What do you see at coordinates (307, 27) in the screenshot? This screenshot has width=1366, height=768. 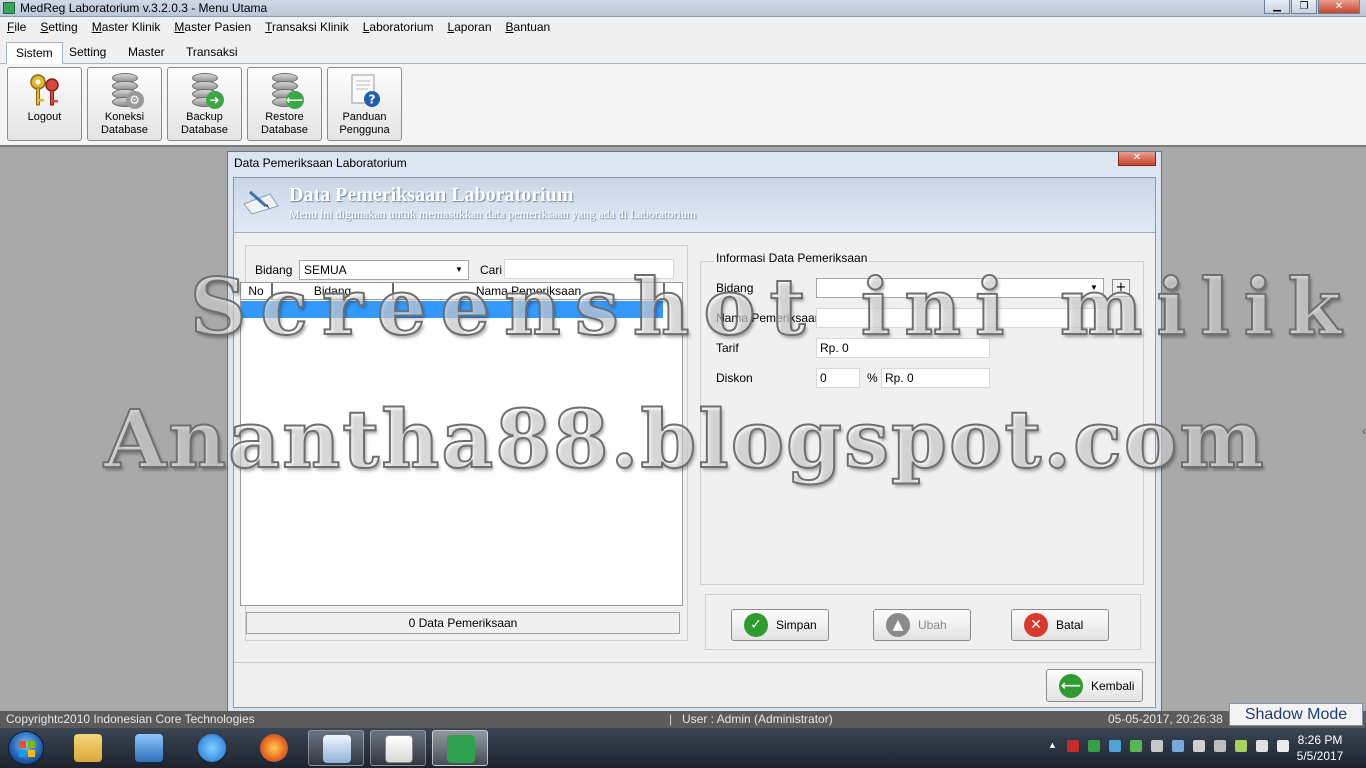 I see `menu-transaksi-klinik: Transaksi Klinik` at bounding box center [307, 27].